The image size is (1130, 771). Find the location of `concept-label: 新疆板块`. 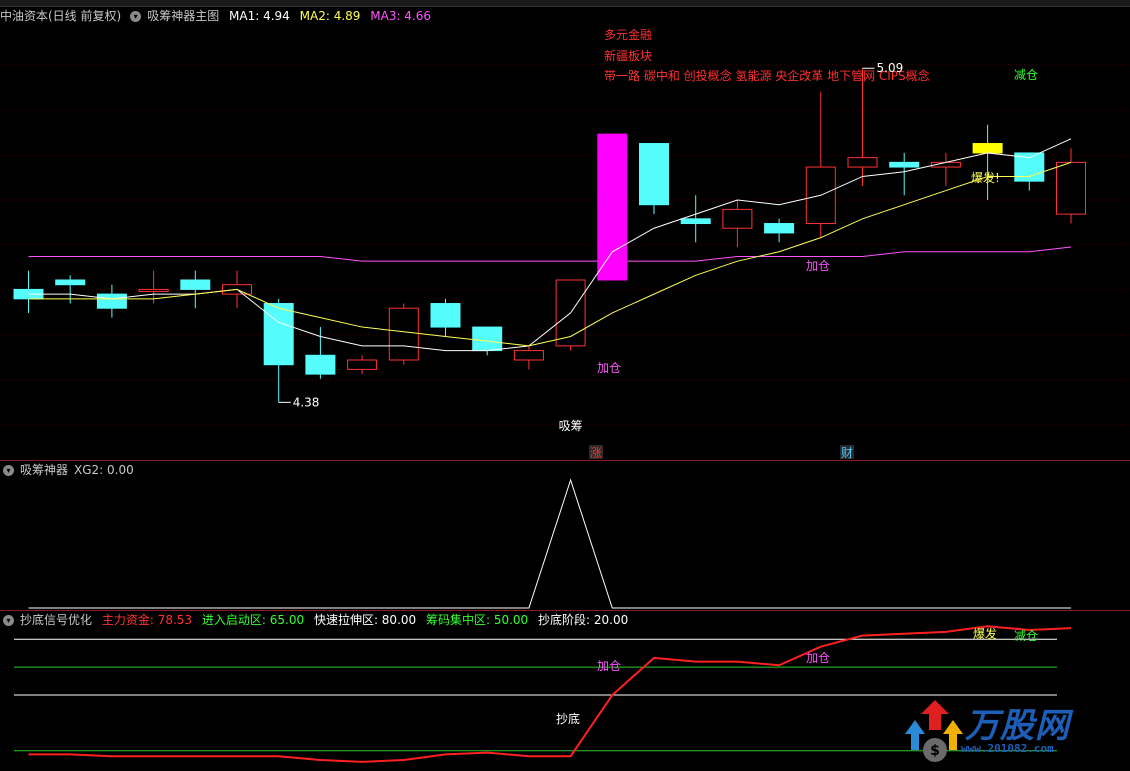

concept-label: 新疆板块 is located at coordinates (628, 55).